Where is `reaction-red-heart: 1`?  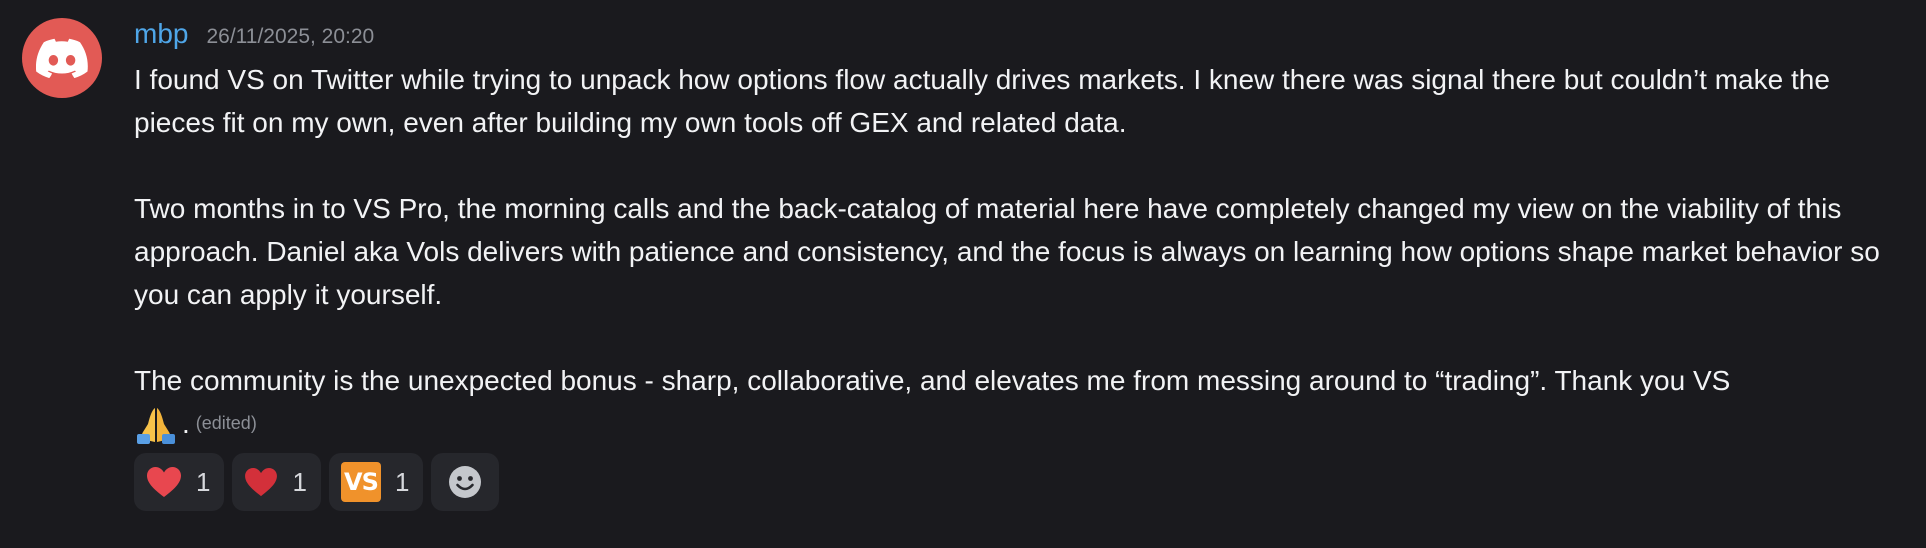 reaction-red-heart: 1 is located at coordinates (179, 482).